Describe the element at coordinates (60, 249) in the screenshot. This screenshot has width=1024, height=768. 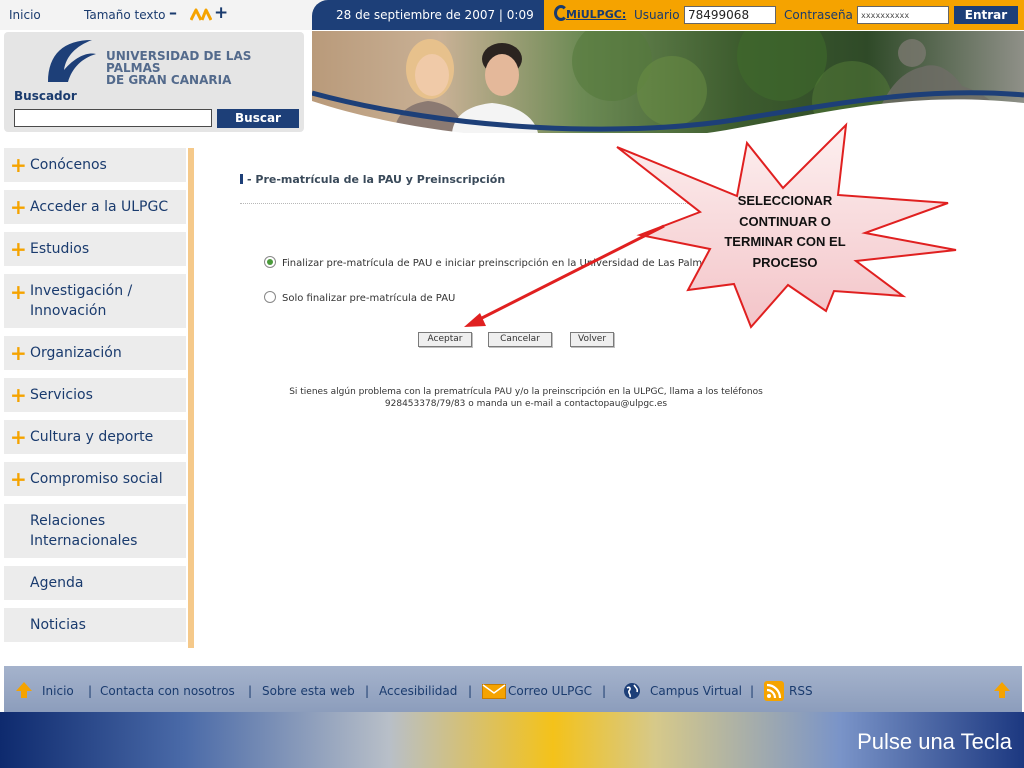
I see `sidebar-item-label: Estudios` at that location.